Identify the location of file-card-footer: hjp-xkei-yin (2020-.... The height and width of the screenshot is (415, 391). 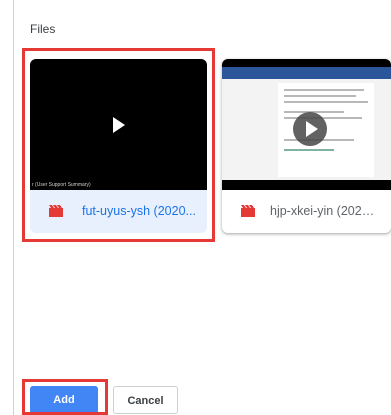
(306, 211).